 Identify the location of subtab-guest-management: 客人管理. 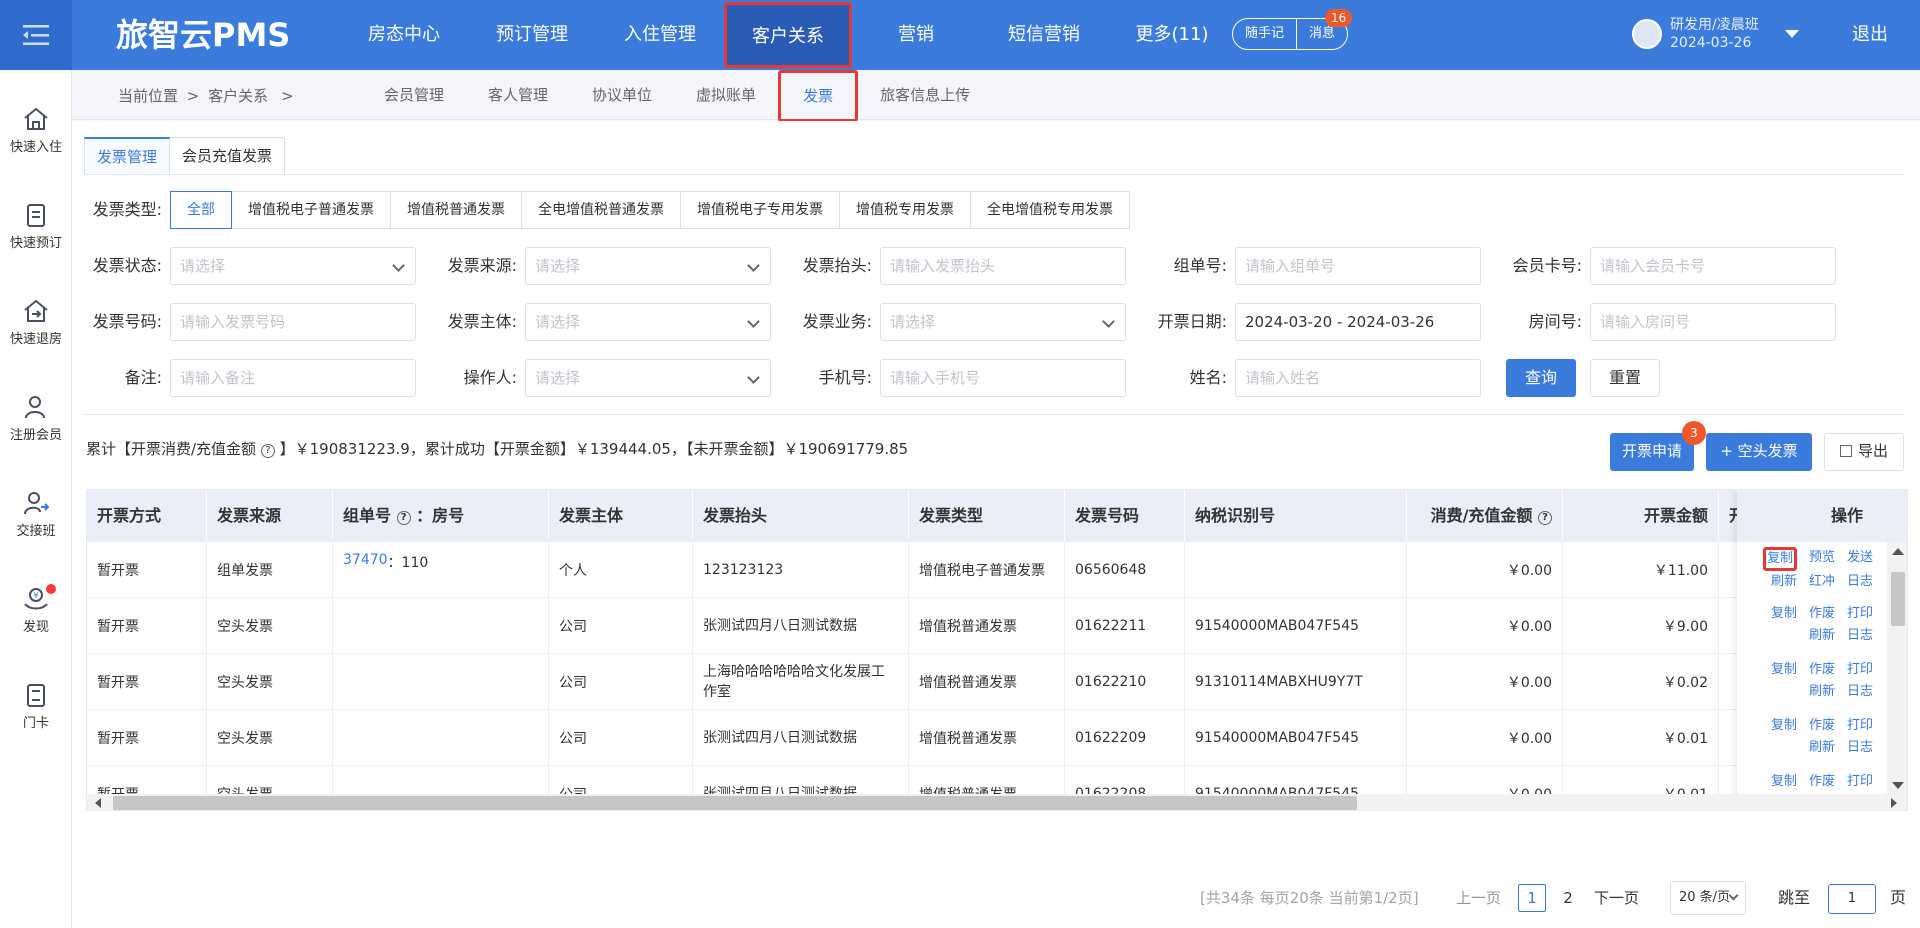
(518, 95).